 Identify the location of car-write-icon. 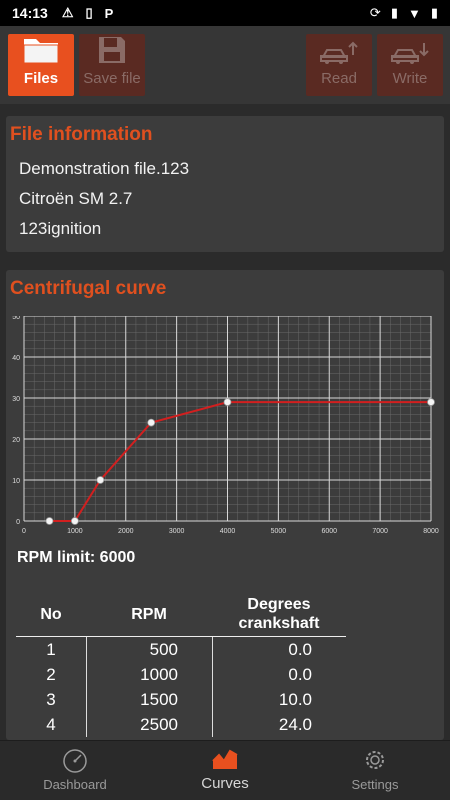
(410, 53).